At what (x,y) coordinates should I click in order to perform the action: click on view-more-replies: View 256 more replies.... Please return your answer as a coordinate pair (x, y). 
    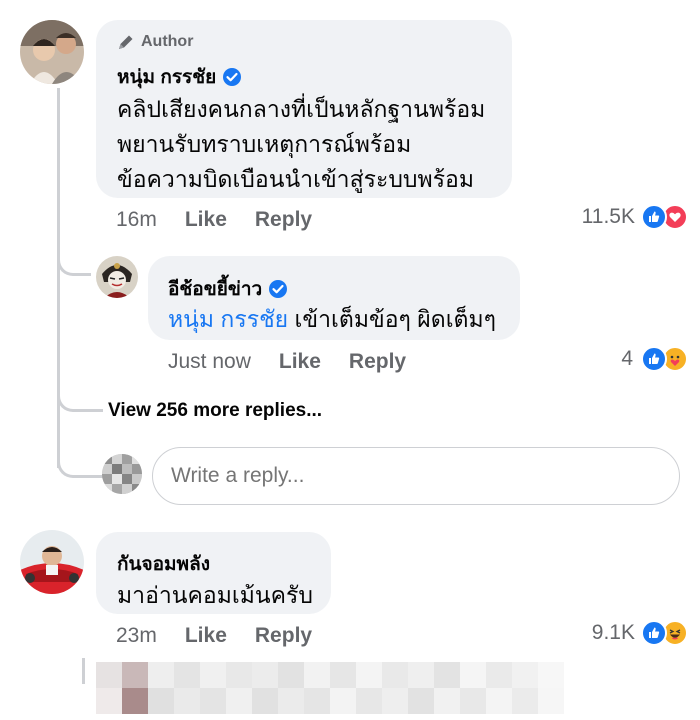
    Looking at the image, I should click on (215, 411).